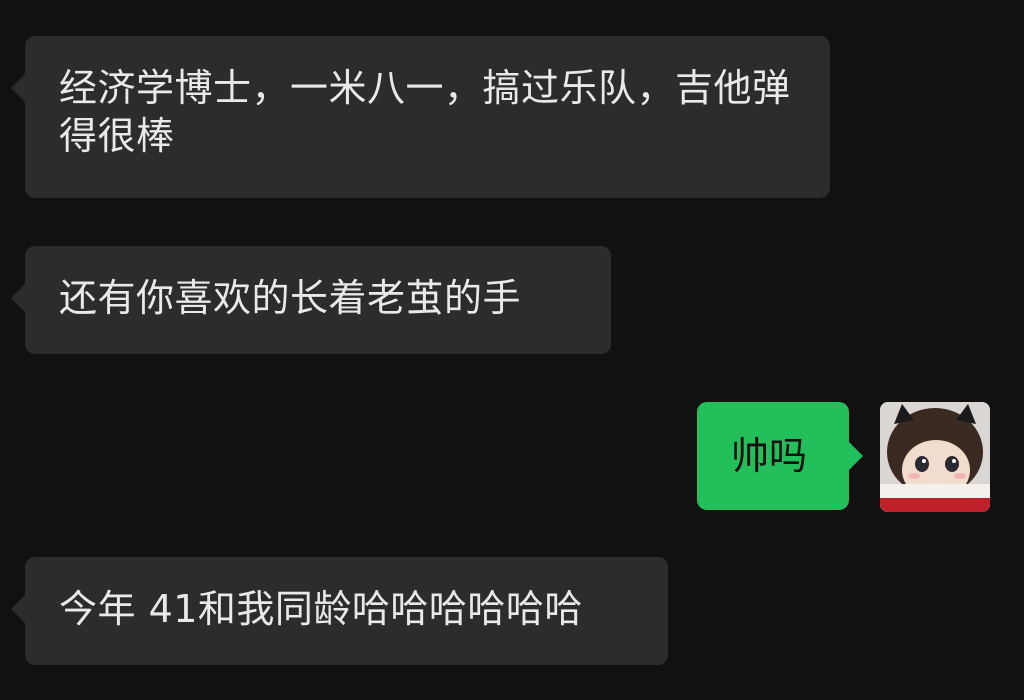 This screenshot has height=700, width=1024. I want to click on message-bubble-incoming: 今年 41和我同龄哈哈哈哈哈哈, so click(339, 611).